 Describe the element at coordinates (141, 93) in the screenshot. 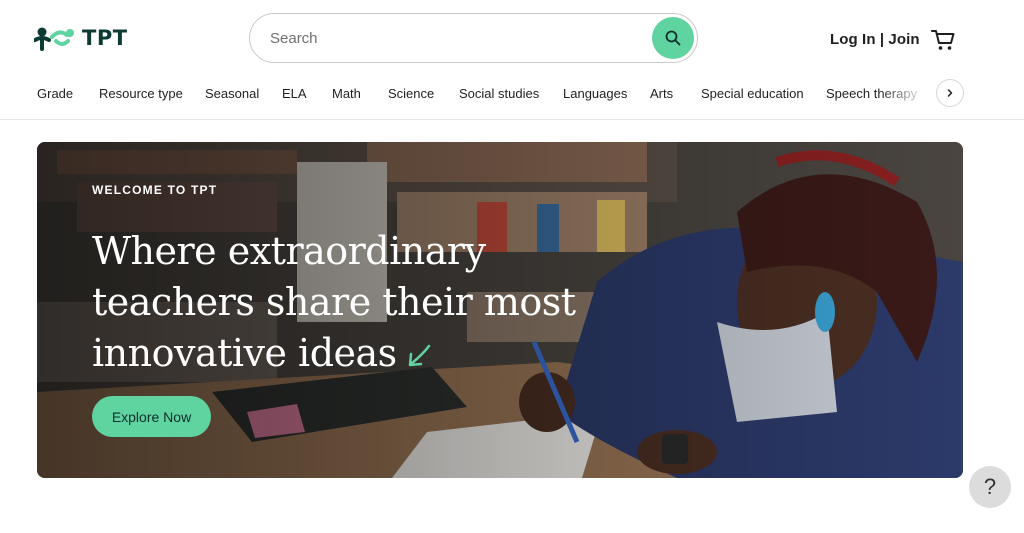

I see `nav-item-resource-type: Resource type` at that location.